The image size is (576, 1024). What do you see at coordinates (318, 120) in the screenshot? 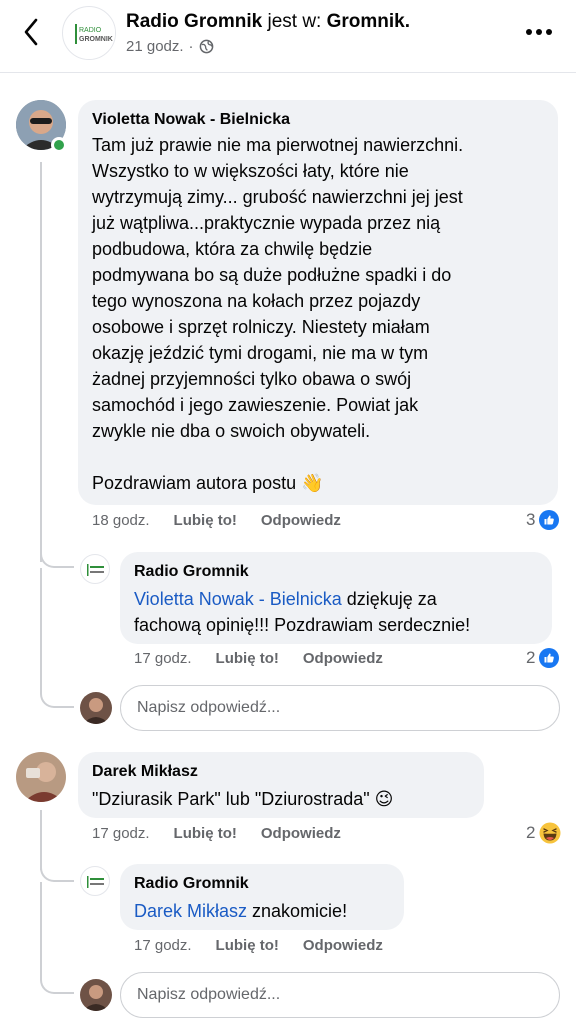
I see `comment-author: Violetta Nowak - Bielnicka` at bounding box center [318, 120].